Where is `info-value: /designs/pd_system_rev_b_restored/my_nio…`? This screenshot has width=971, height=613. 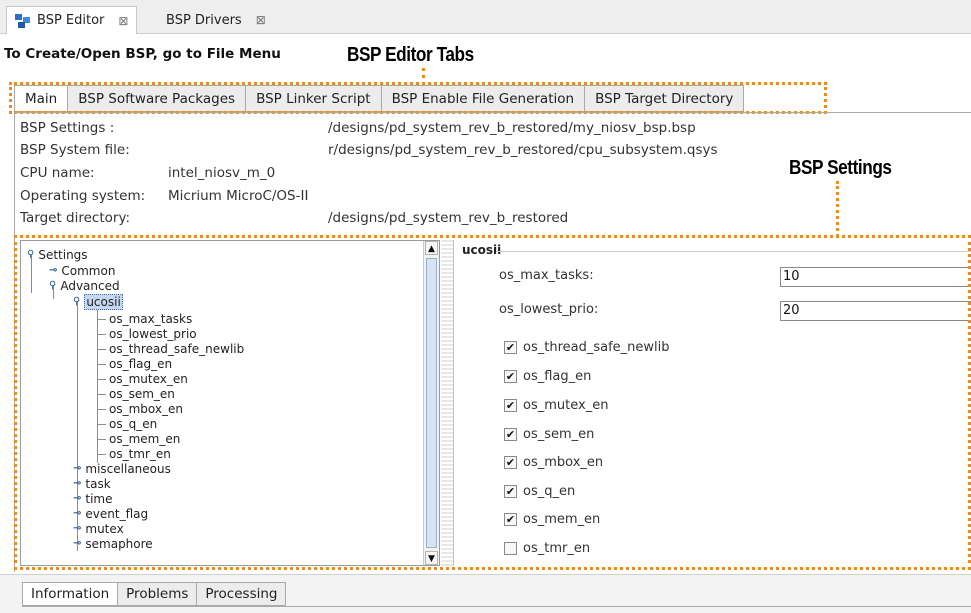 info-value: /designs/pd_system_rev_b_restored/my_nio… is located at coordinates (512, 128).